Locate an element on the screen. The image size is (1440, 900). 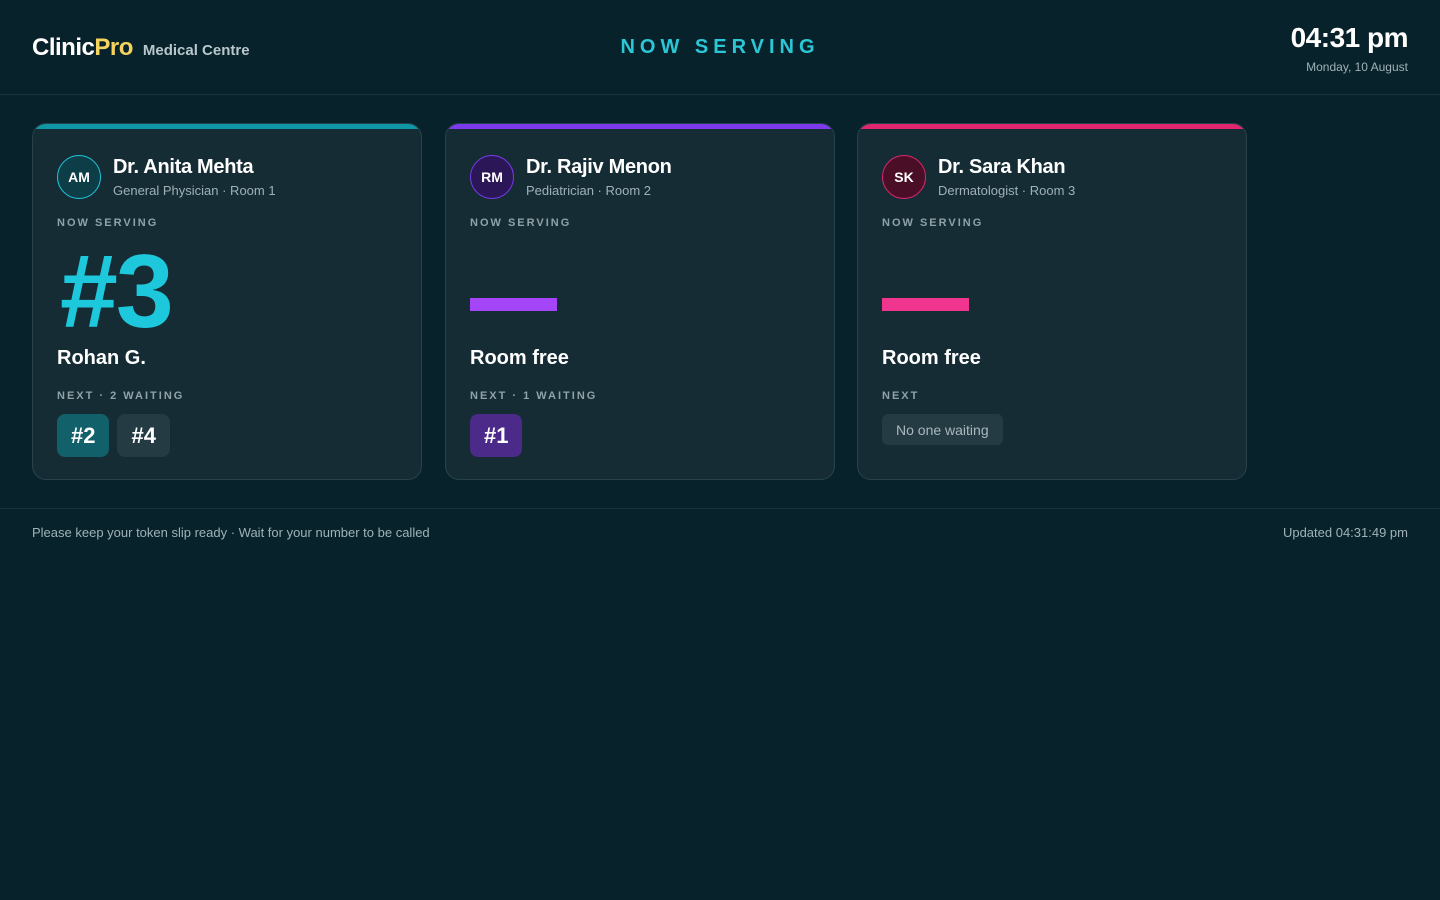
footer-divider is located at coordinates (720, 508).